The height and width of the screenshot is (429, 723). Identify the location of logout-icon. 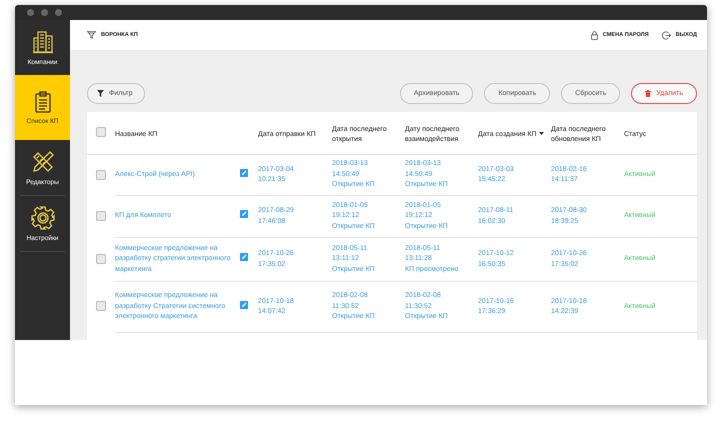
(666, 35).